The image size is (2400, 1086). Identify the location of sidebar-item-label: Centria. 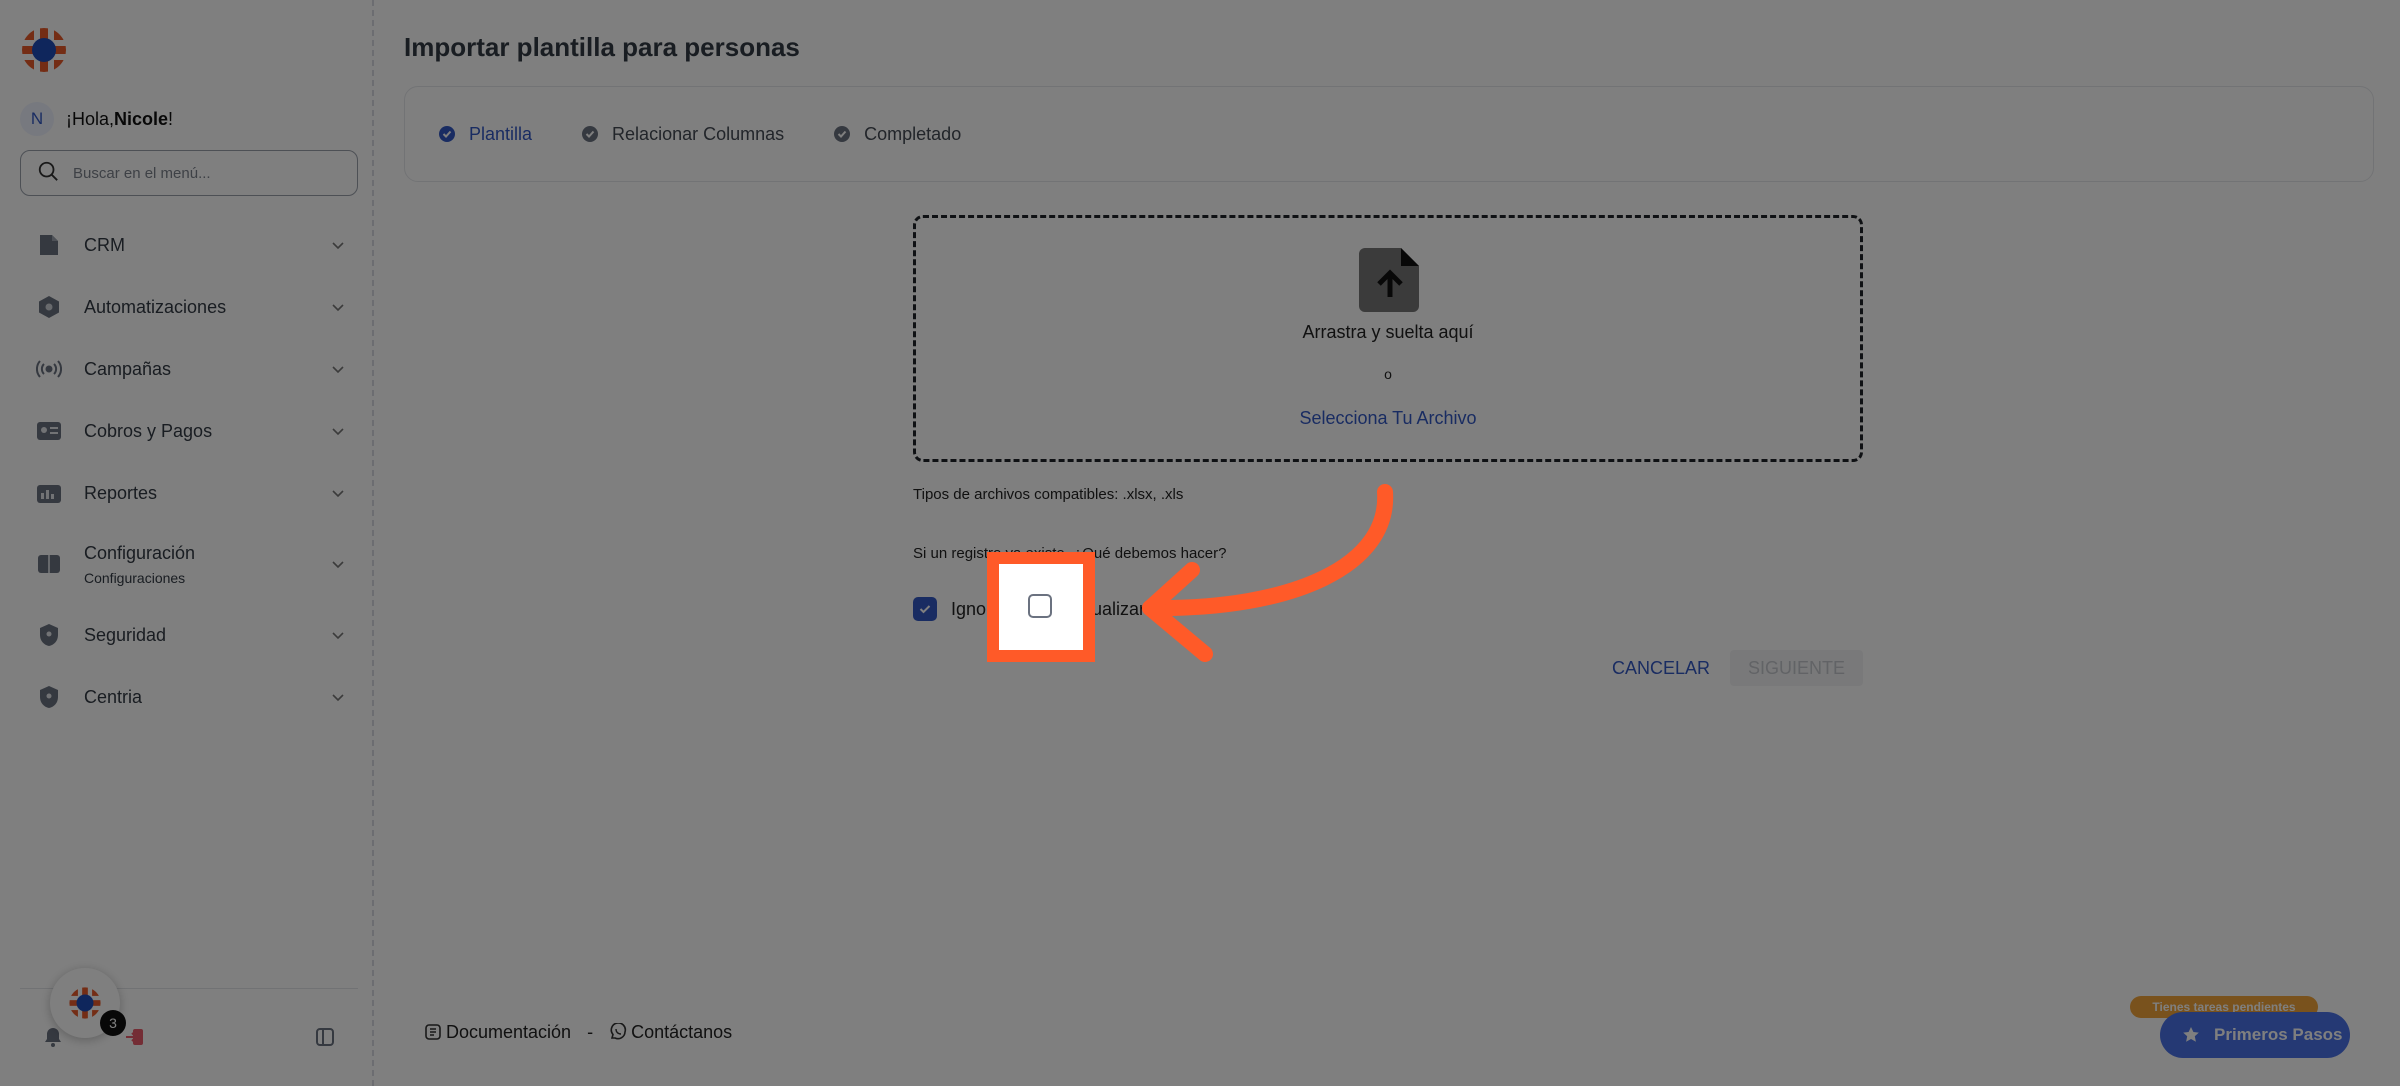
(113, 696).